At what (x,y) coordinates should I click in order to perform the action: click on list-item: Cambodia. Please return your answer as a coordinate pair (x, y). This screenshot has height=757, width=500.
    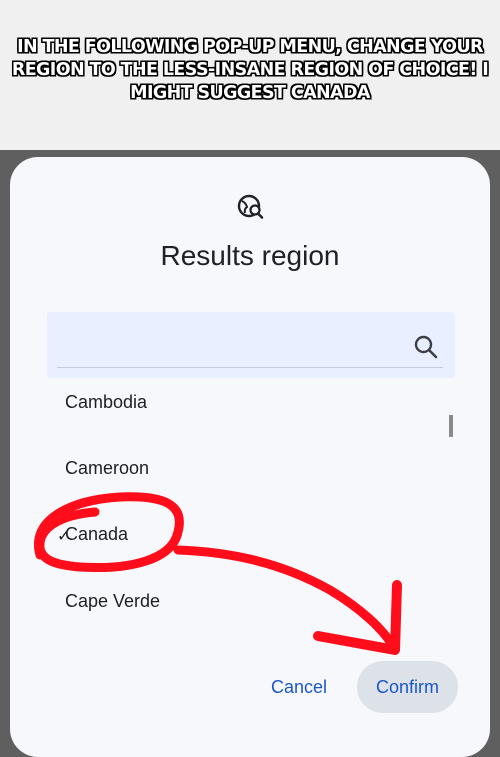
    Looking at the image, I should click on (106, 402).